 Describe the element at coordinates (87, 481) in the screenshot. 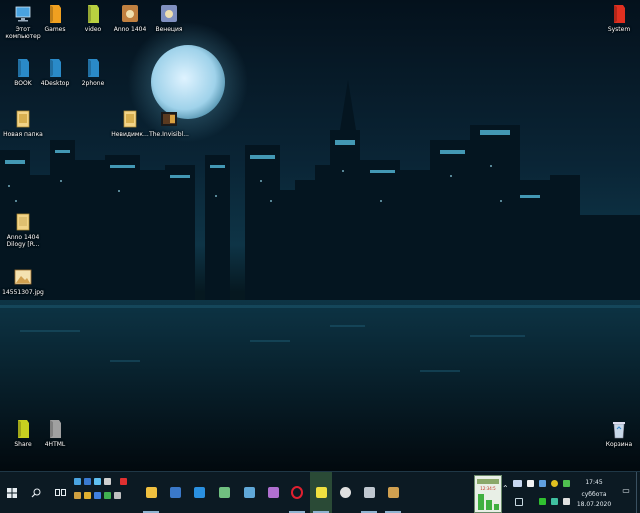

I see `browser-icon` at that location.